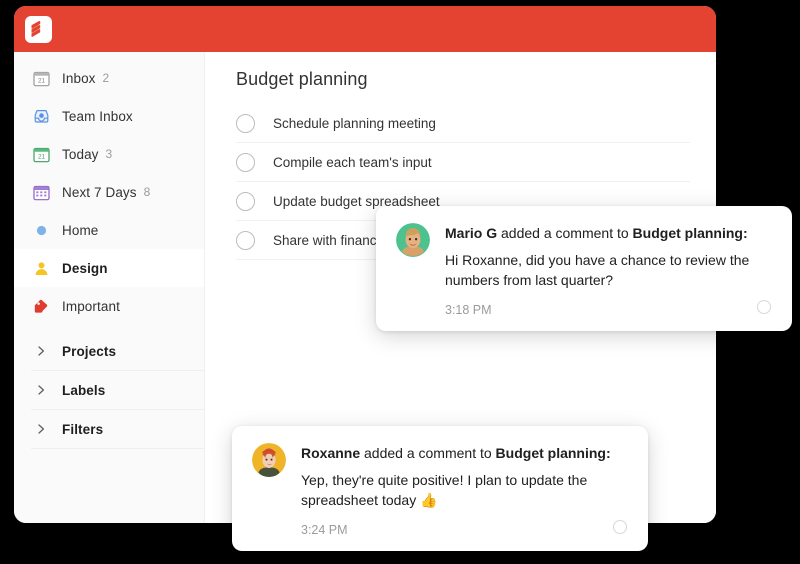 The width and height of the screenshot is (800, 564). I want to click on task-label: Schedule planning meeting, so click(354, 123).